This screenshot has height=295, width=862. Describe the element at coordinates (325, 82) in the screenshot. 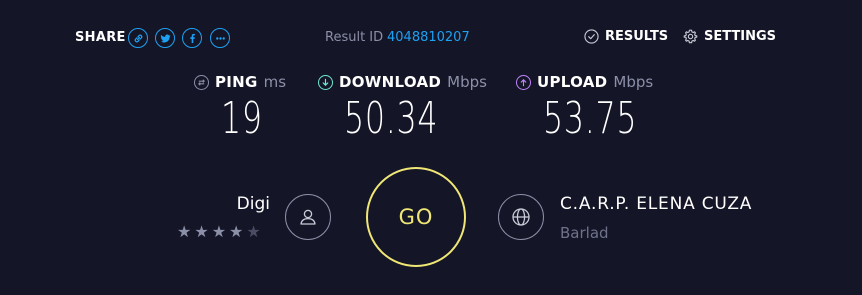

I see `download-arrow-icon` at that location.